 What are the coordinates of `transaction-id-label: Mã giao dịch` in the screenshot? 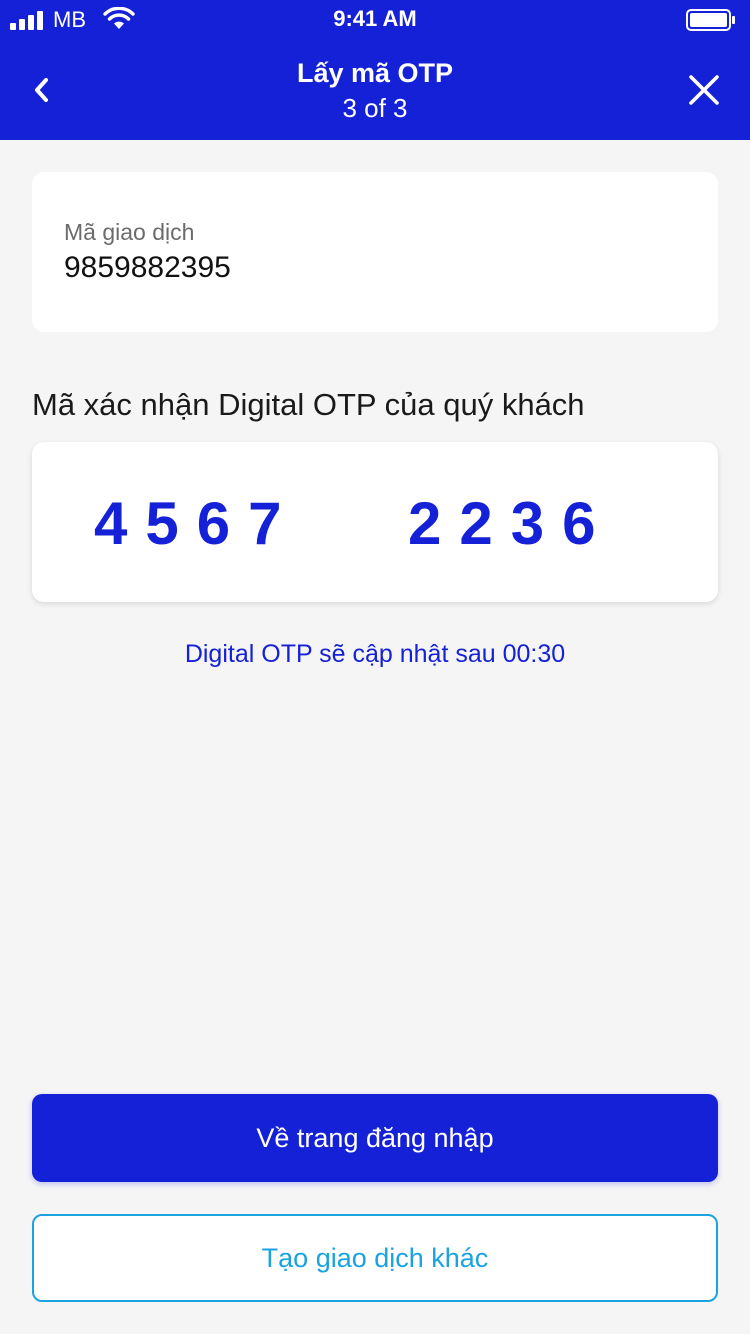 It's located at (129, 232).